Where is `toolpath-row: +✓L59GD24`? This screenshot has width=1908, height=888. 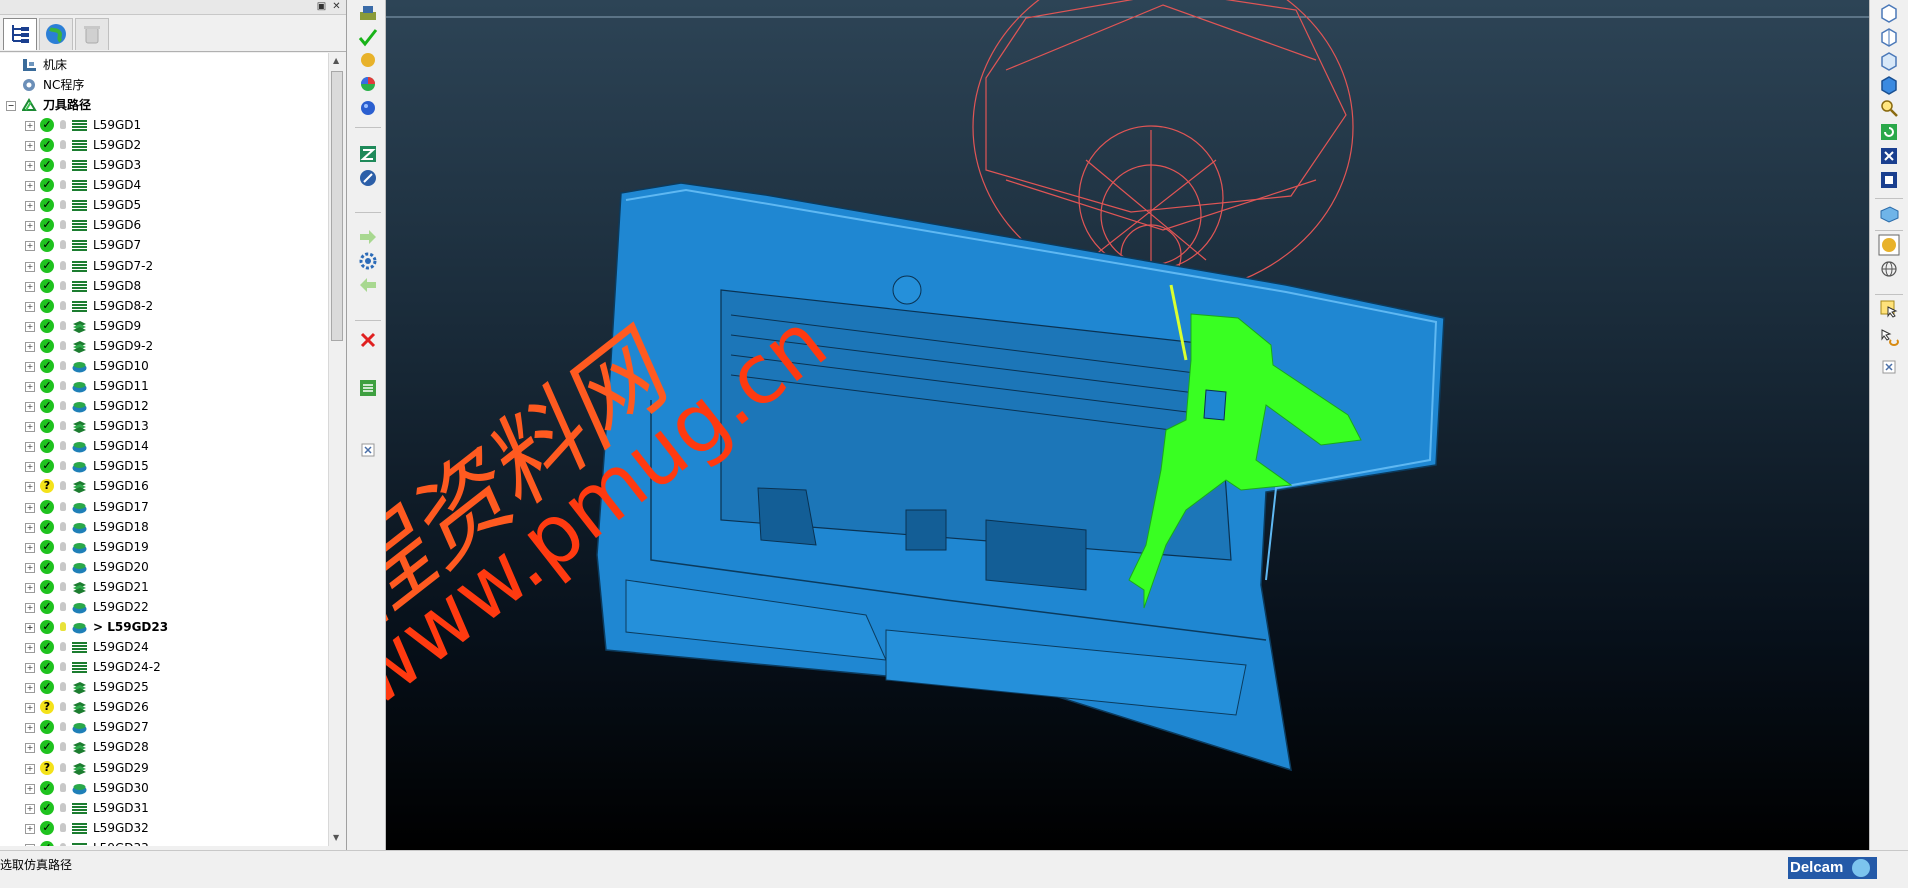
toolpath-row: +✓L59GD24 is located at coordinates (164, 647).